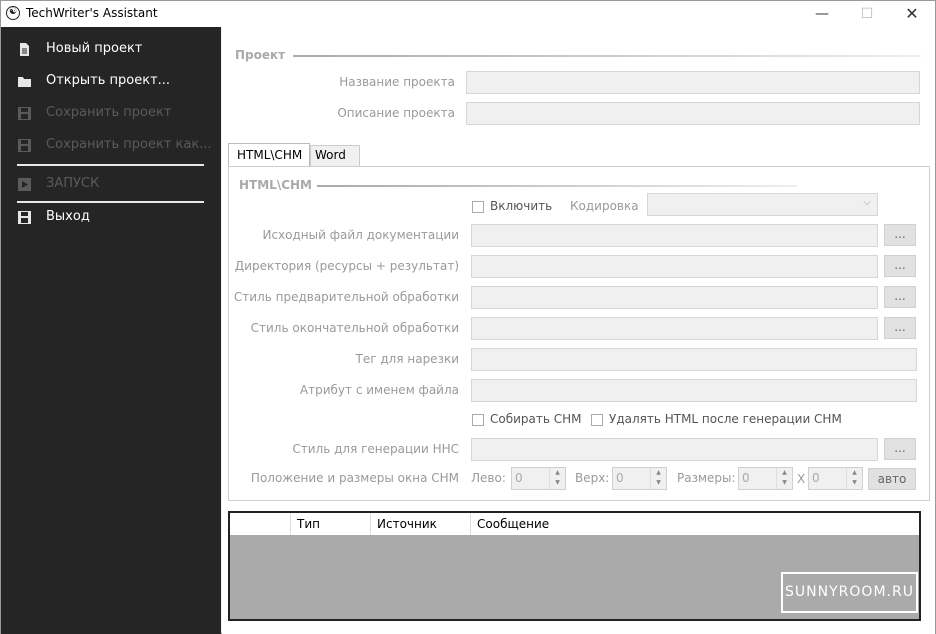 This screenshot has height=634, width=936. What do you see at coordinates (694, 390) in the screenshot?
I see `filename-attr-input` at bounding box center [694, 390].